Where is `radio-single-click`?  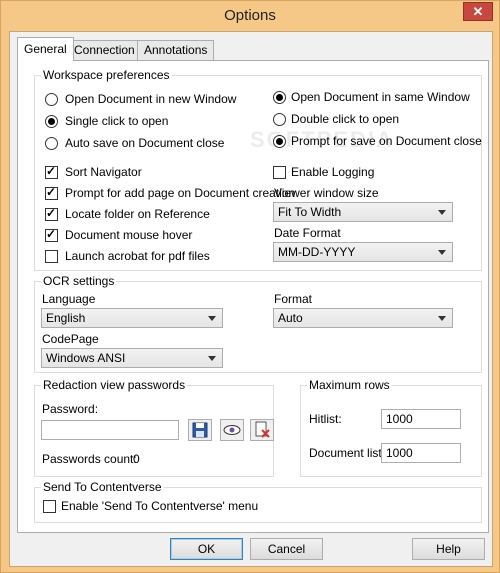 radio-single-click is located at coordinates (51, 121).